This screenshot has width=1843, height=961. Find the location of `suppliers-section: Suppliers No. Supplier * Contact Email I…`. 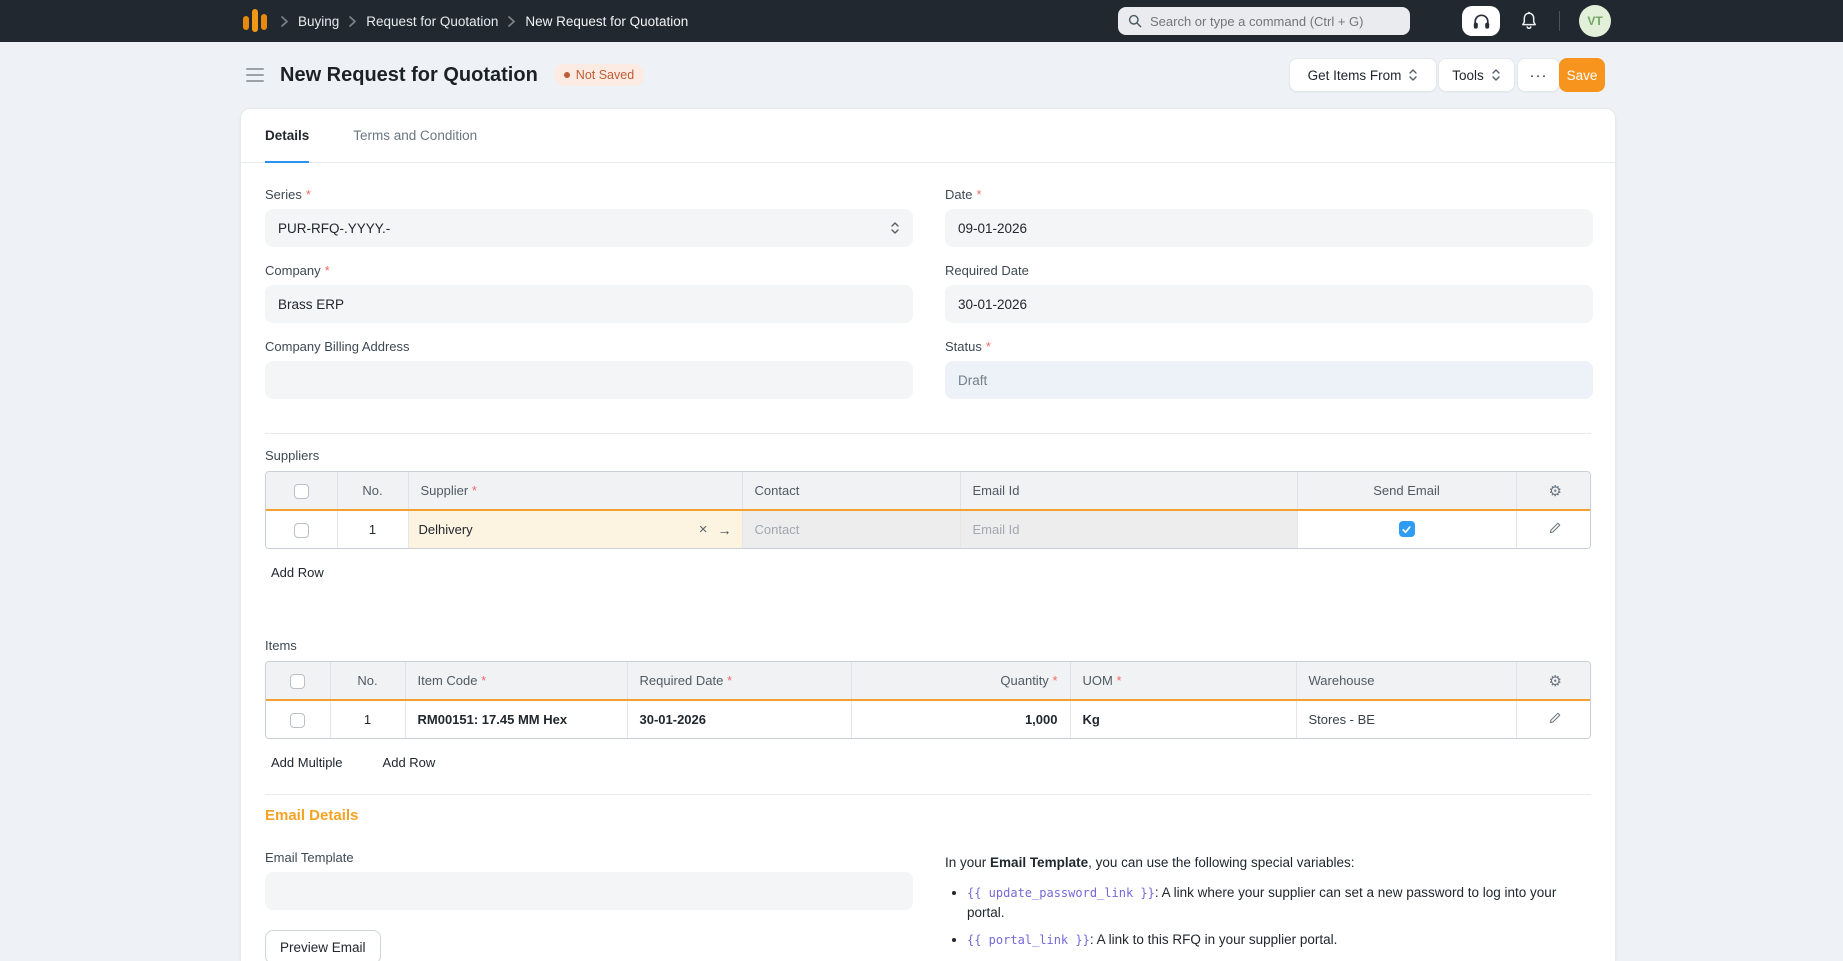

suppliers-section: Suppliers No. Supplier * Contact Email I… is located at coordinates (928, 508).